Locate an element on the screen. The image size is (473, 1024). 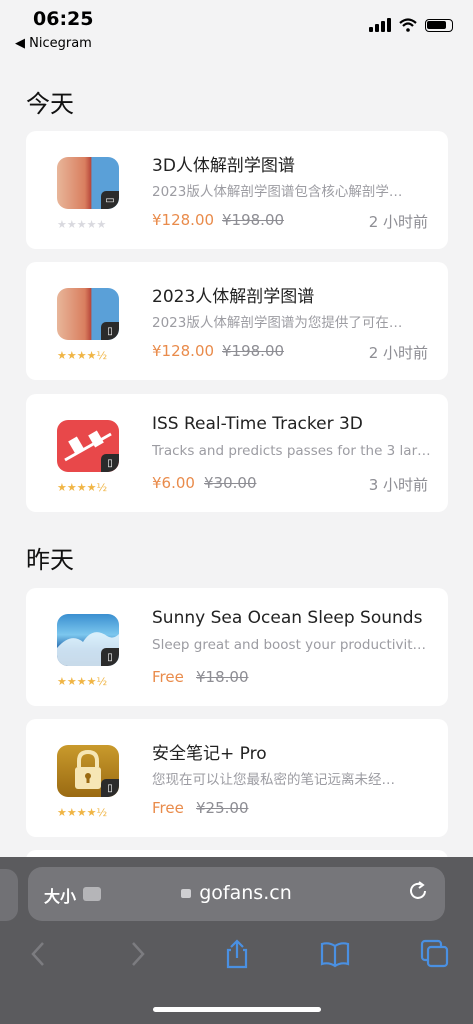
bookmarks-icon is located at coordinates (335, 954).